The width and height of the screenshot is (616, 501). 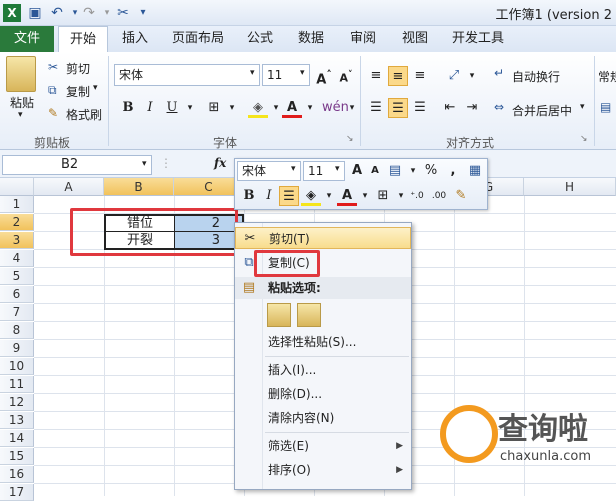 What do you see at coordinates (17, 456) in the screenshot?
I see `row-header-15: 15` at bounding box center [17, 456].